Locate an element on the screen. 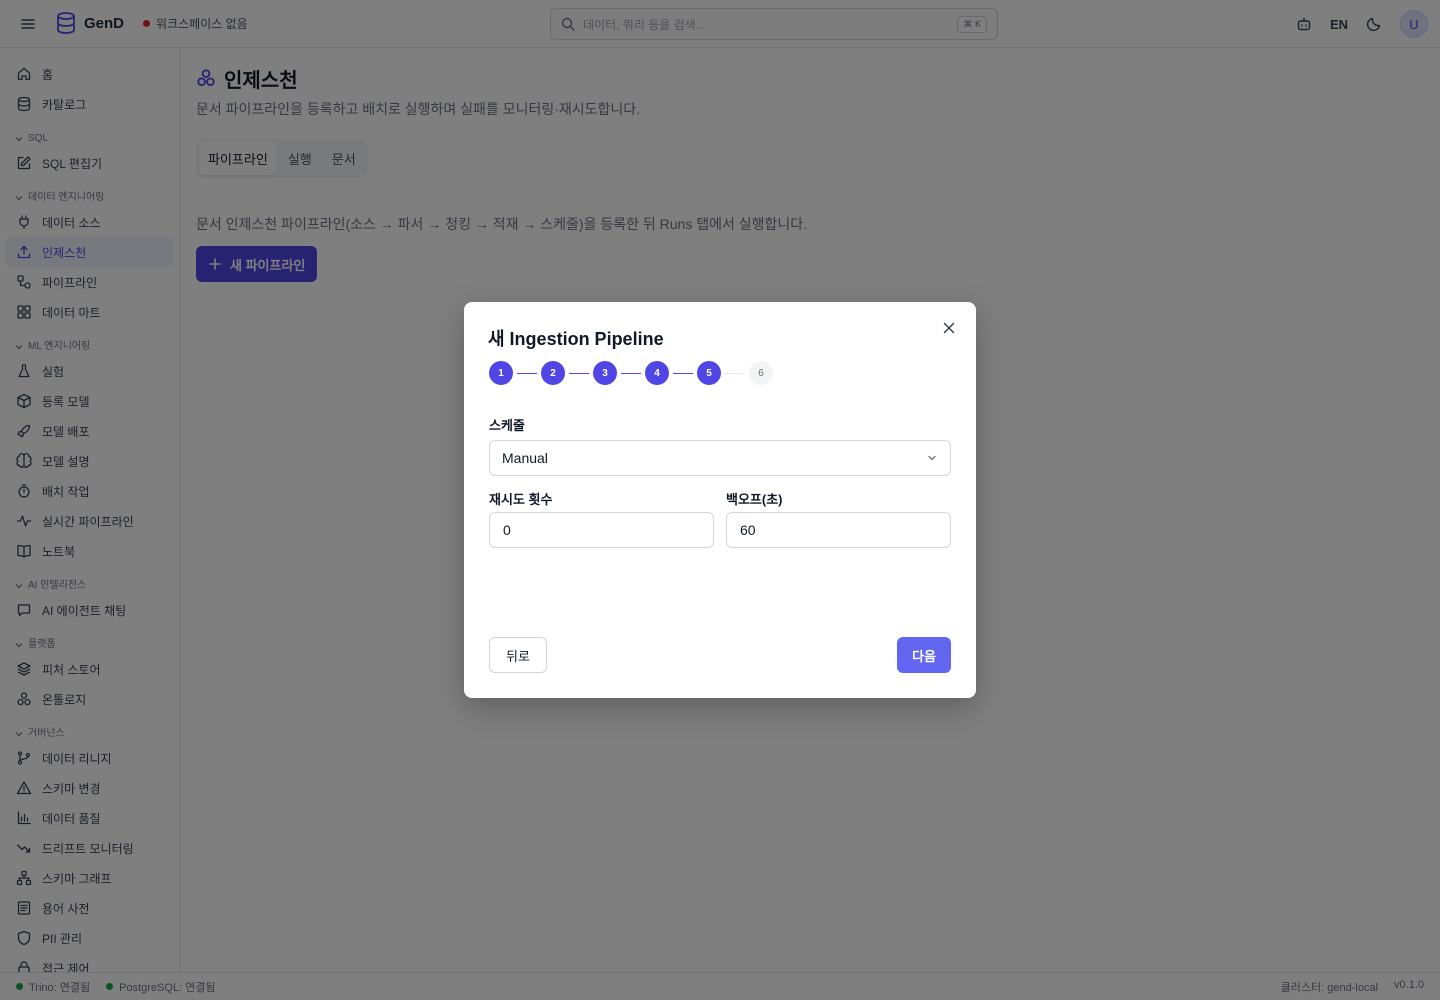  step-indicator: 6 is located at coordinates (761, 373).